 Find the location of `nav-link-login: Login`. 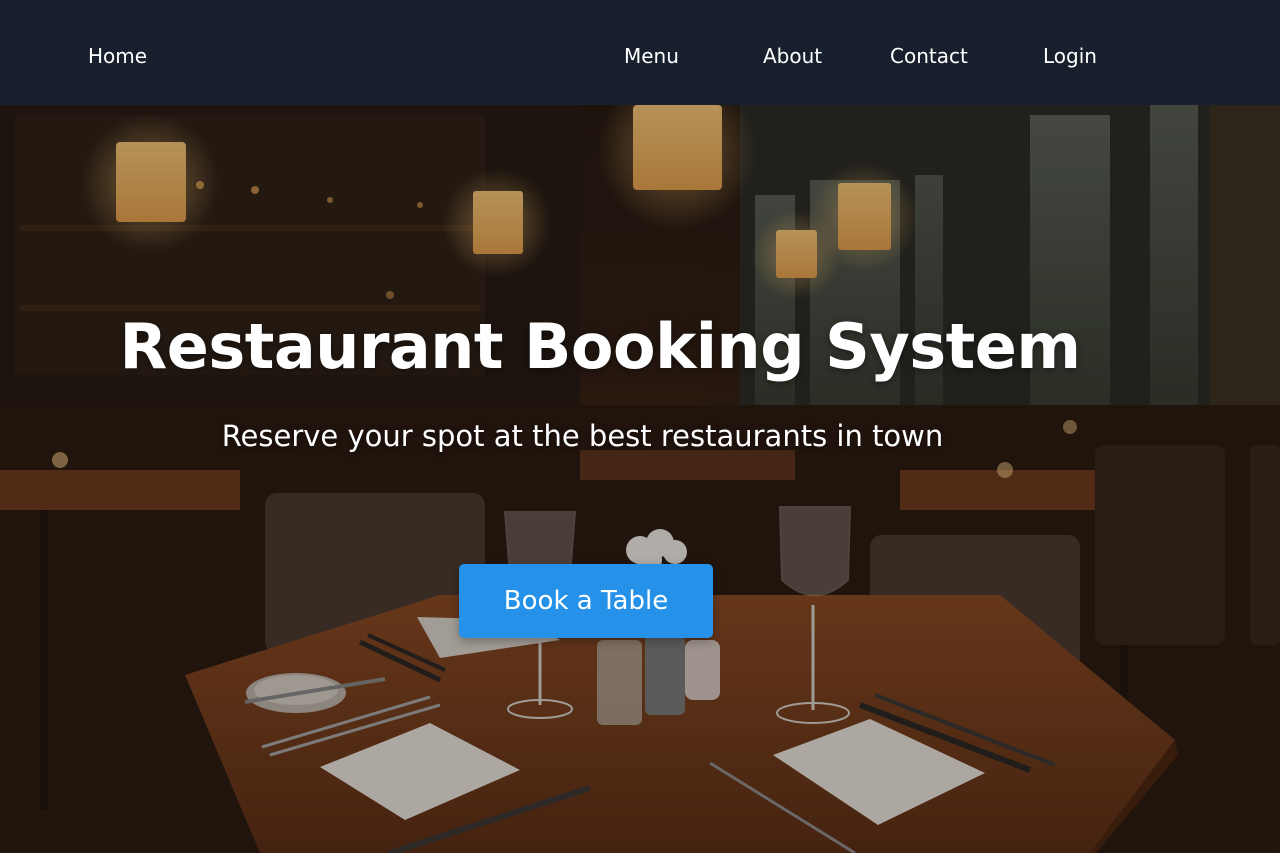

nav-link-login: Login is located at coordinates (1070, 56).